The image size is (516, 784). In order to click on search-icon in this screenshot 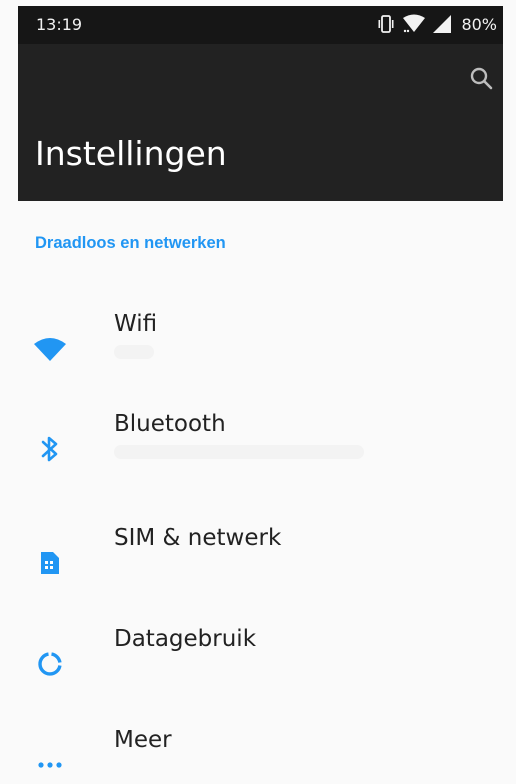, I will do `click(481, 80)`.